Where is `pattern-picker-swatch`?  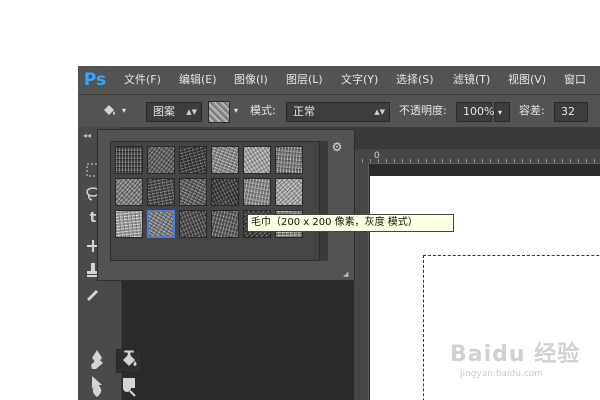 pattern-picker-swatch is located at coordinates (219, 112).